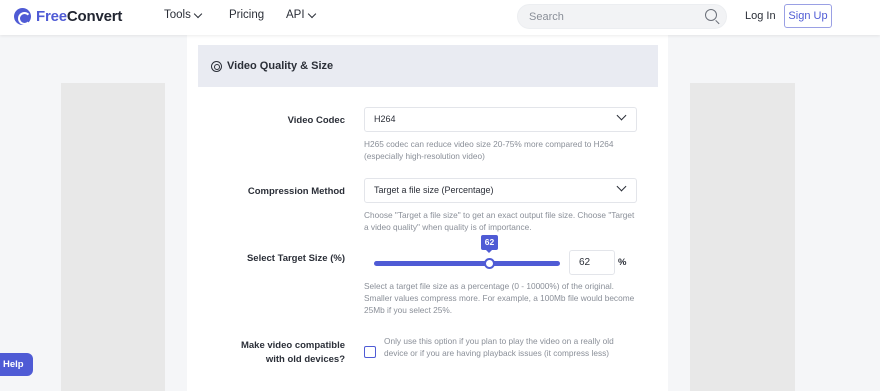 This screenshot has width=880, height=391. What do you see at coordinates (808, 16) in the screenshot?
I see `signup-button: Sign Up` at bounding box center [808, 16].